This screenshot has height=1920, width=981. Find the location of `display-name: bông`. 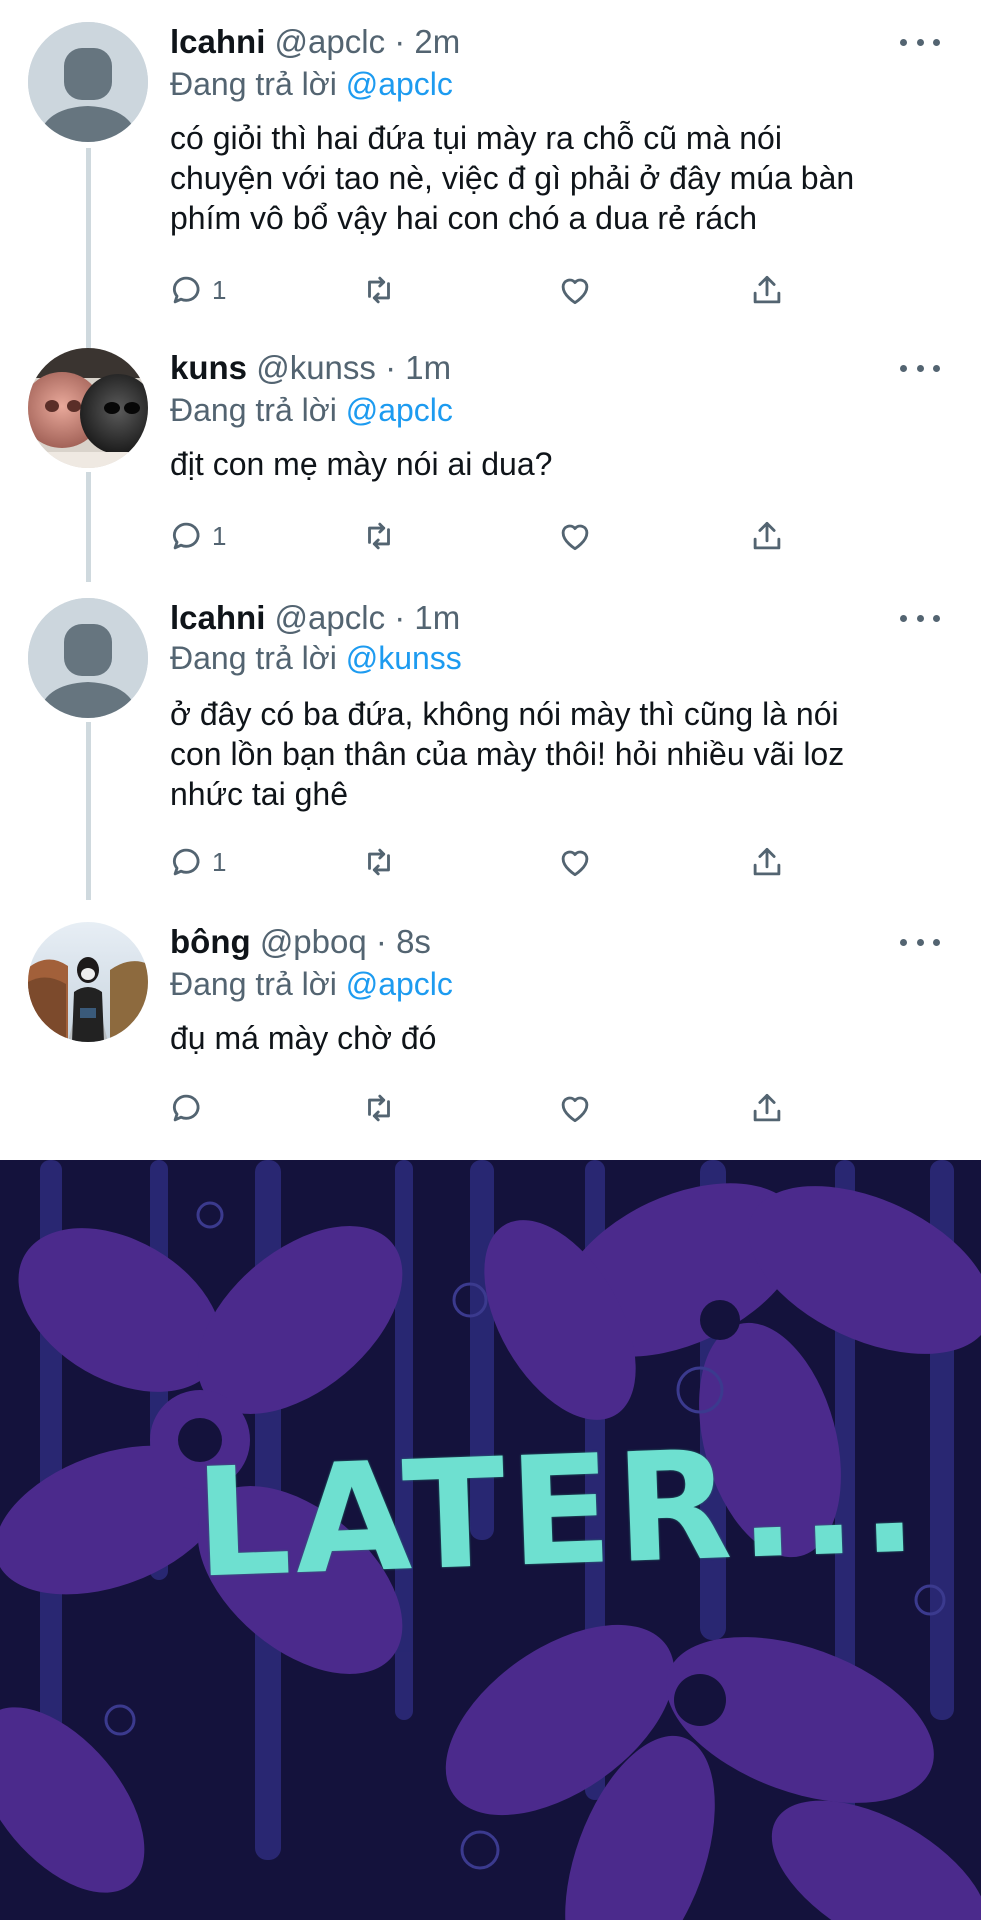

display-name: bông is located at coordinates (210, 941).